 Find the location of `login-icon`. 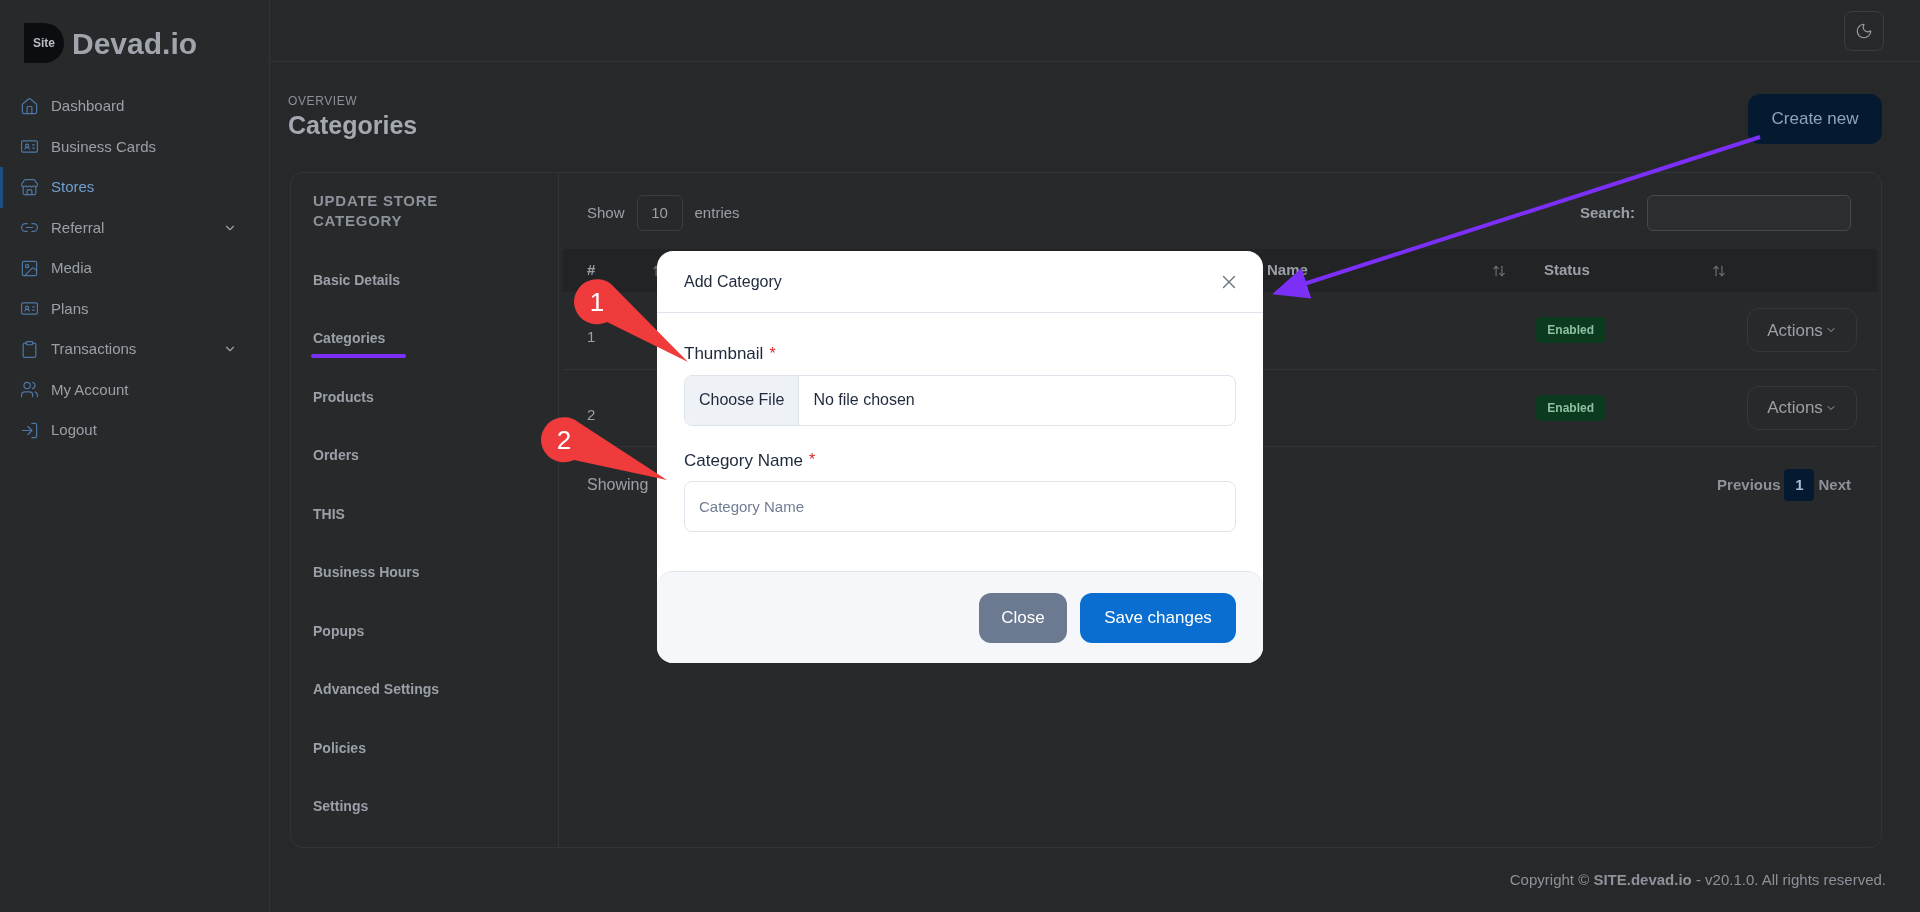

login-icon is located at coordinates (29, 430).